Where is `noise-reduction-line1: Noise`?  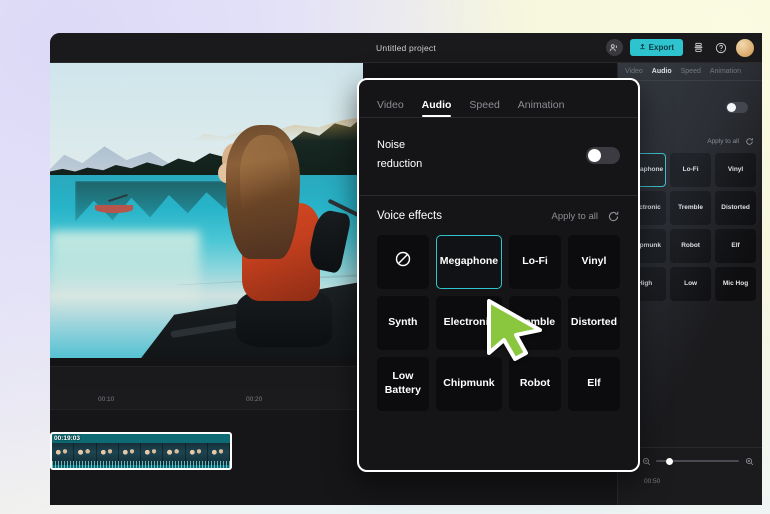 noise-reduction-line1: Noise is located at coordinates (391, 145).